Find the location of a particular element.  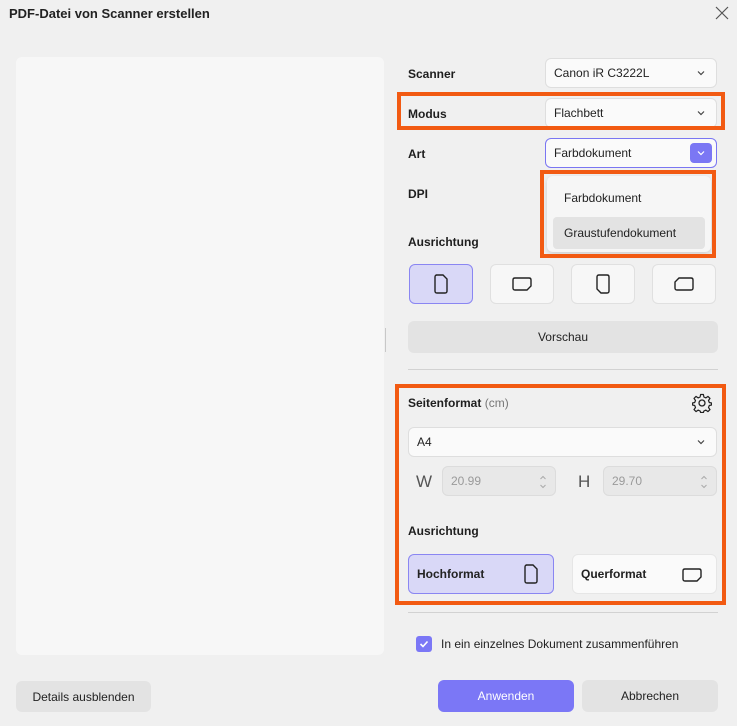

page-format-settings-button is located at coordinates (702, 403).